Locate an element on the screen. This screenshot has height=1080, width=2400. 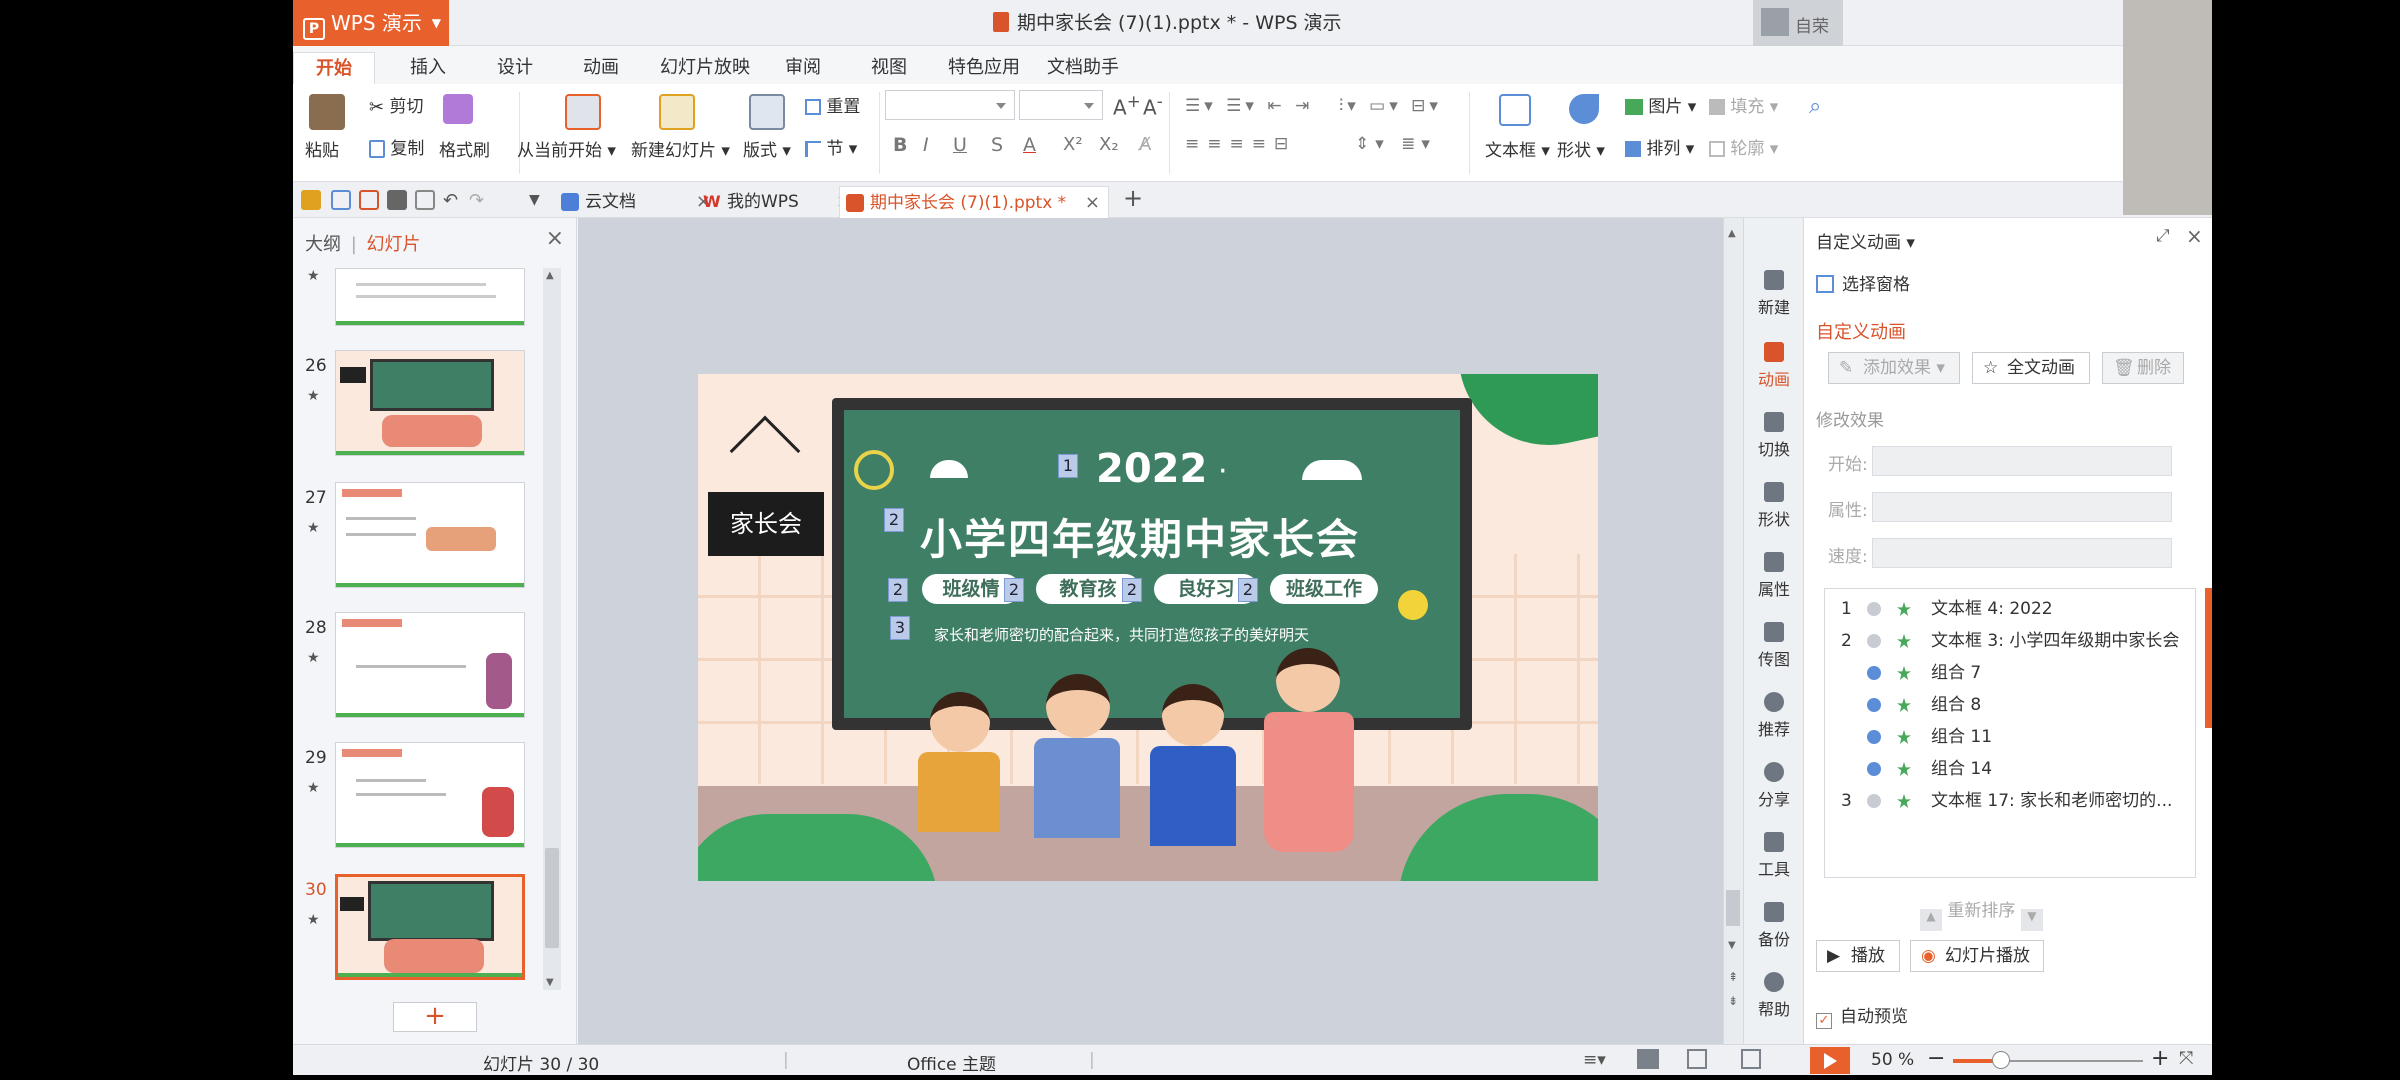
slide-year: 2022 is located at coordinates (1151, 469).